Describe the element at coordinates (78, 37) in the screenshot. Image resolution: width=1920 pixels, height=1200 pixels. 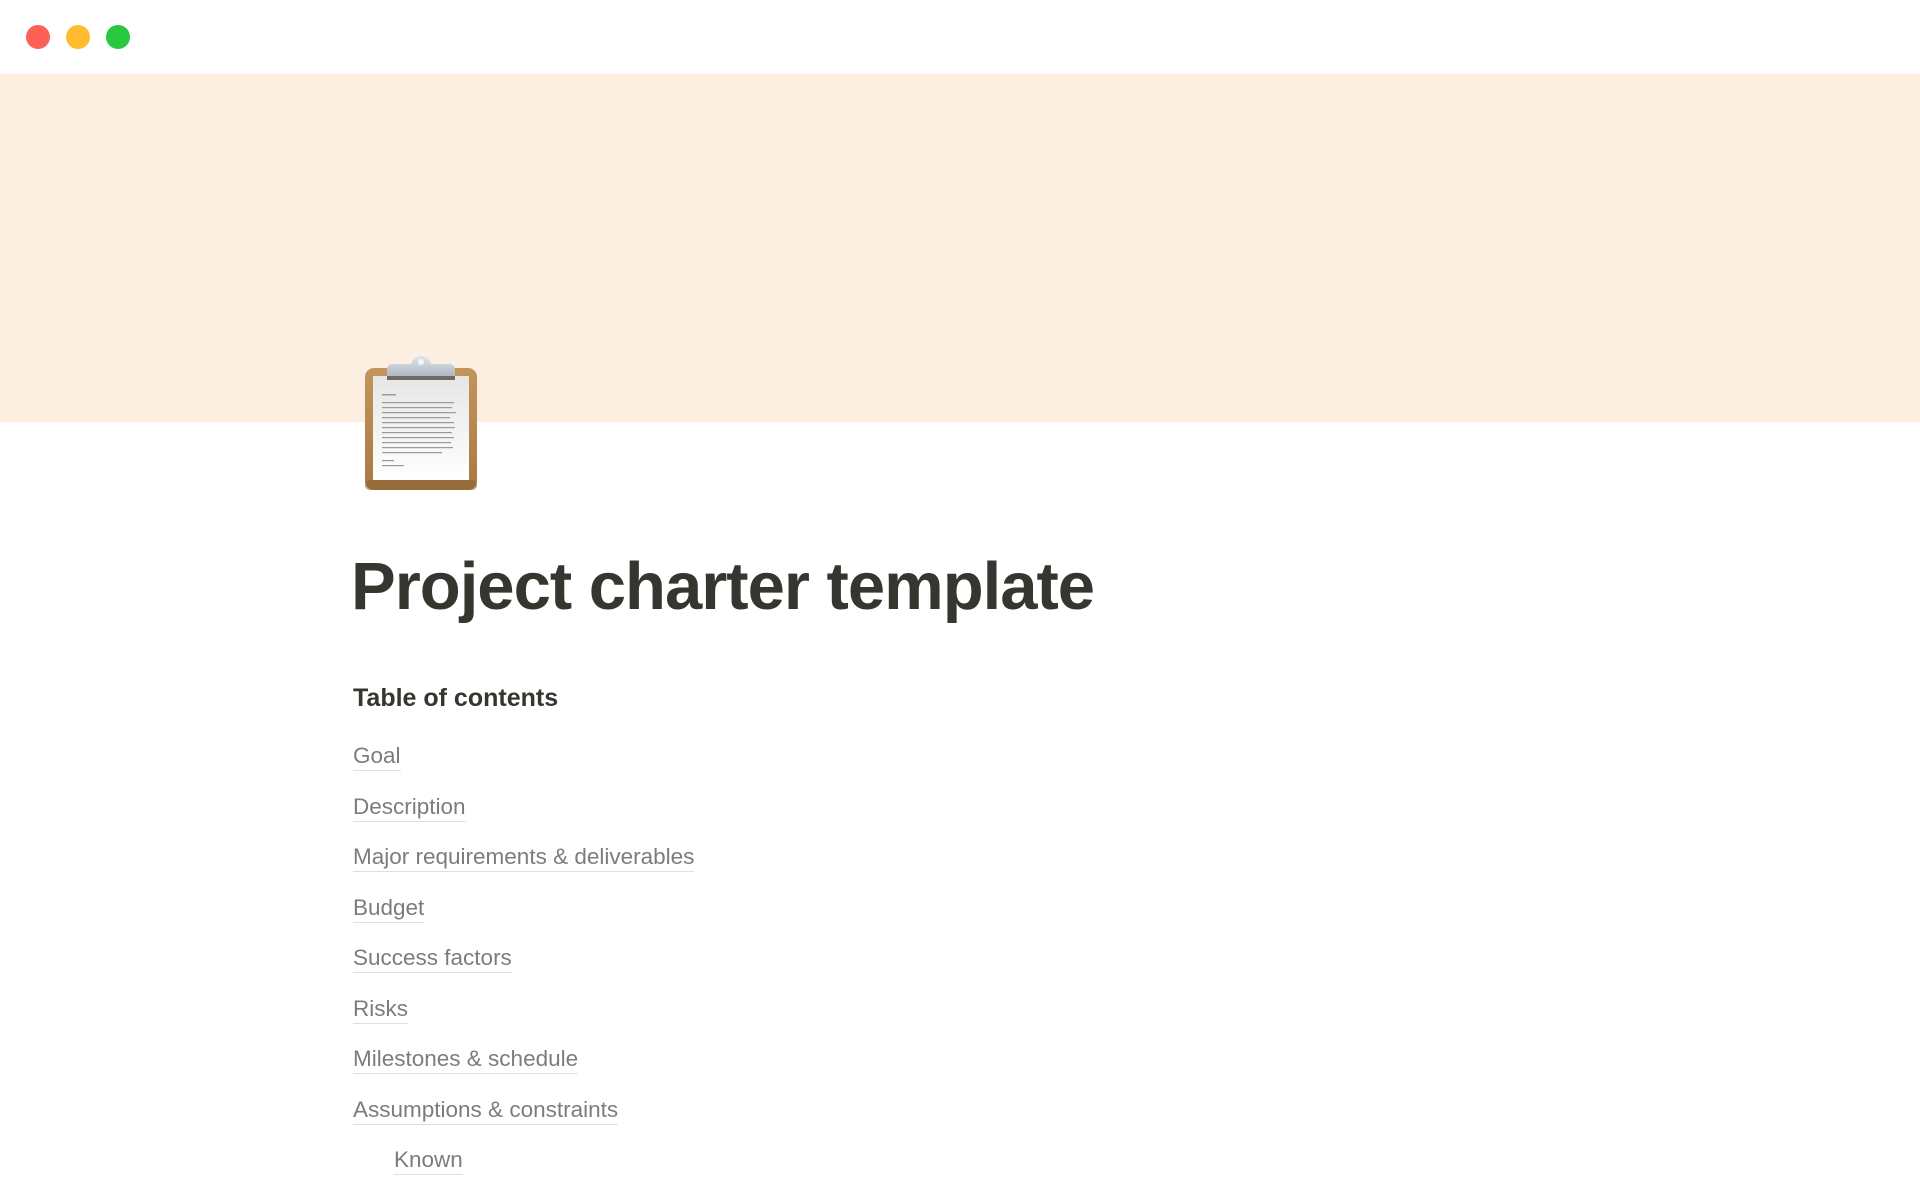
I see `minimize-window-button` at that location.